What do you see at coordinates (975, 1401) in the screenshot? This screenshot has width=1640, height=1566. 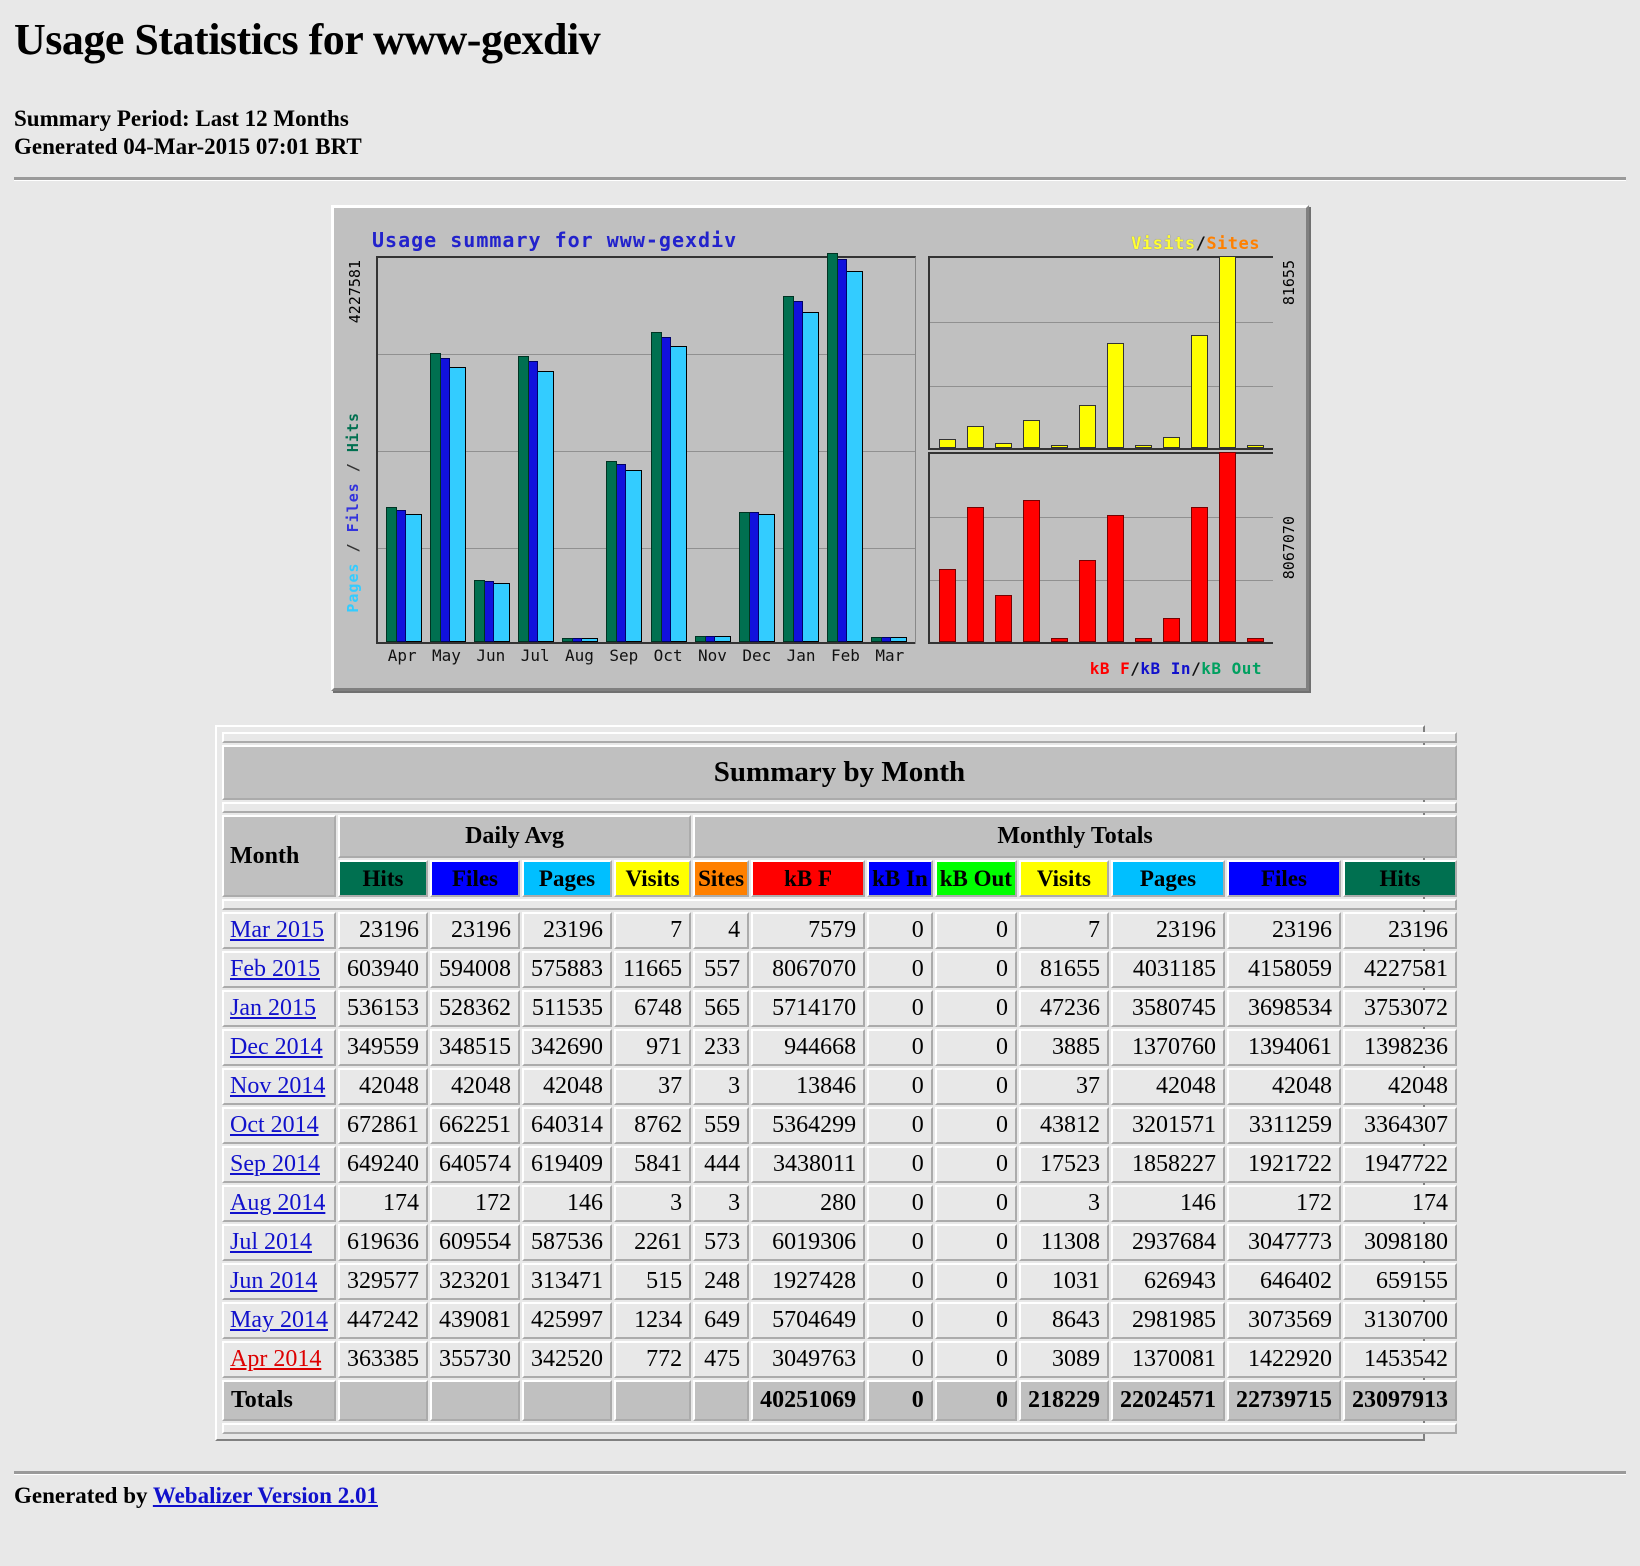 I see `totals-kbout: 0` at bounding box center [975, 1401].